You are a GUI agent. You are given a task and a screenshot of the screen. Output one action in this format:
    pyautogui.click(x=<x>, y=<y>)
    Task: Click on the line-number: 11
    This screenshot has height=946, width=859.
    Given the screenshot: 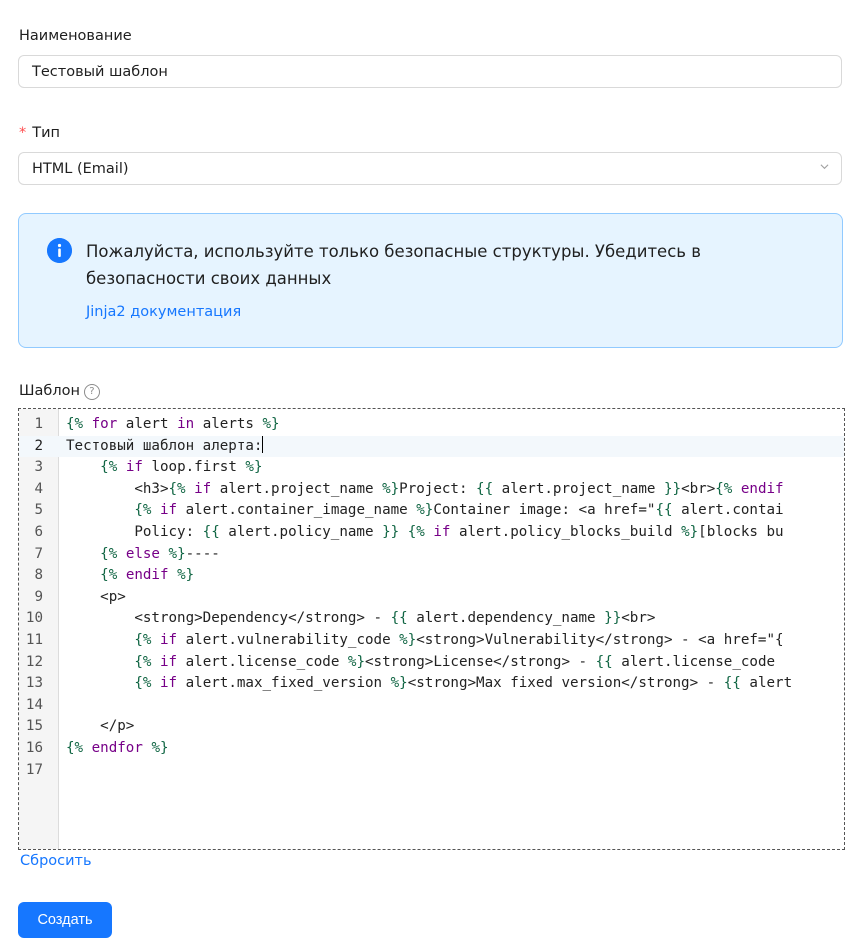 What is the action you would take?
    pyautogui.click(x=34, y=639)
    